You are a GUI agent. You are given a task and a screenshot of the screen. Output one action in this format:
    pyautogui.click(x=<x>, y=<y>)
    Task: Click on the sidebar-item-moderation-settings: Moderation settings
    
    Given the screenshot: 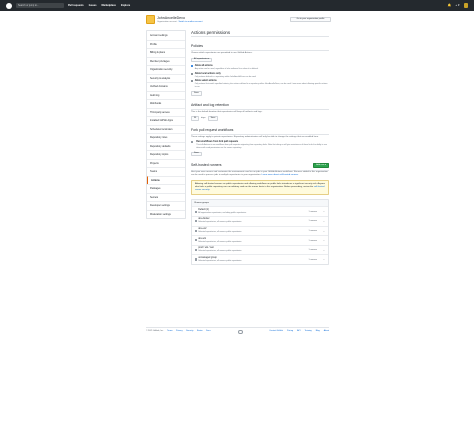 What is the action you would take?
    pyautogui.click(x=166, y=214)
    